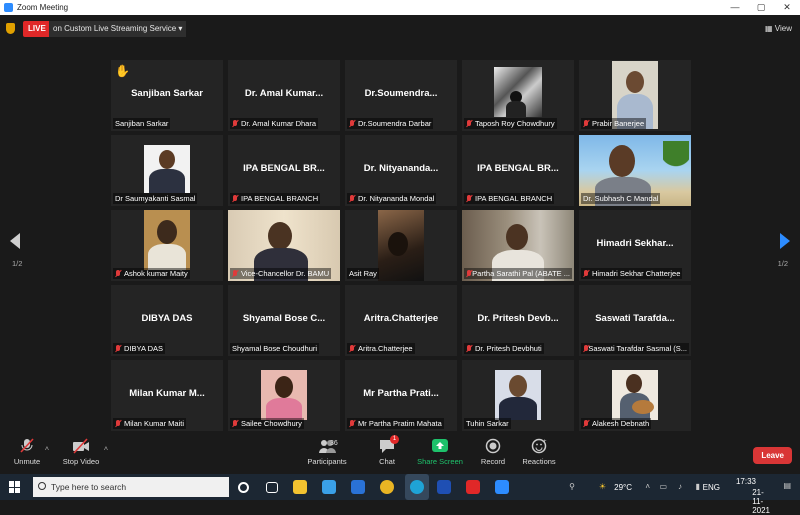 This screenshot has width=800, height=515. I want to click on participant-name-label: IPA BENGAL BRANCH, so click(275, 198).